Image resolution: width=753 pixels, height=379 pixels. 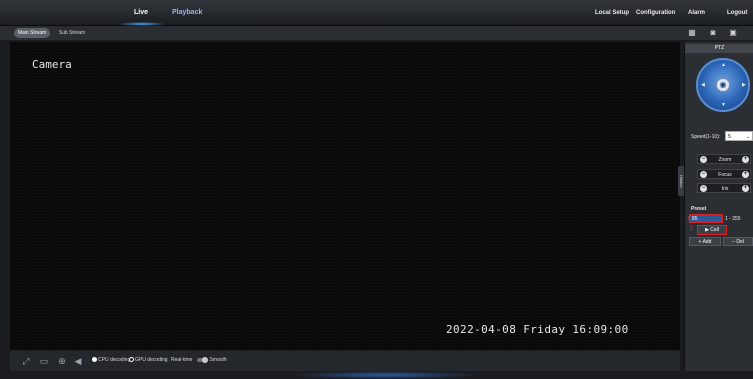 What do you see at coordinates (706, 137) in the screenshot?
I see `speed-label: Speed(1-10):` at bounding box center [706, 137].